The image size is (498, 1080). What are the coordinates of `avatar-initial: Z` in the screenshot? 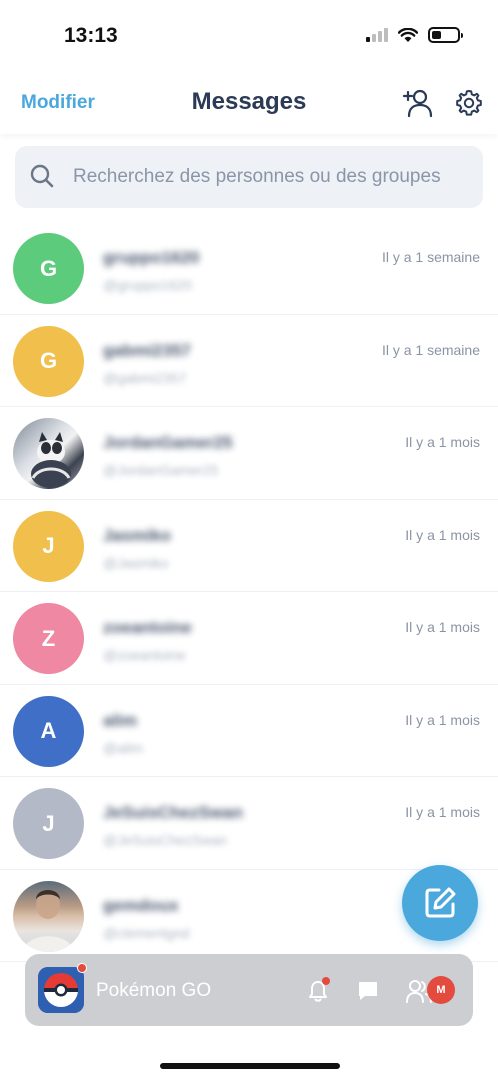 It's located at (48, 638).